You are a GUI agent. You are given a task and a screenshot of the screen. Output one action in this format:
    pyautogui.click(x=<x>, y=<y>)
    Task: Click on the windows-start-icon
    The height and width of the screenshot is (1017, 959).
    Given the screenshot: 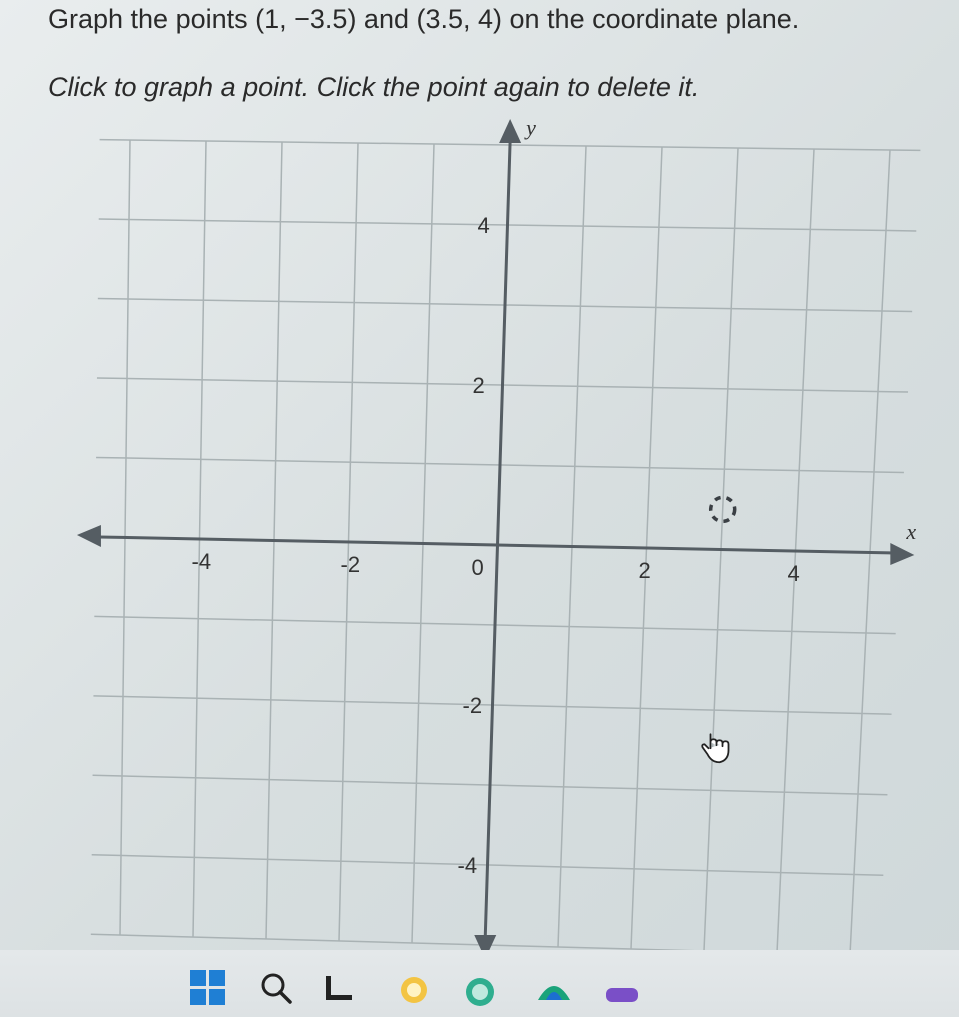 What is the action you would take?
    pyautogui.click(x=208, y=988)
    